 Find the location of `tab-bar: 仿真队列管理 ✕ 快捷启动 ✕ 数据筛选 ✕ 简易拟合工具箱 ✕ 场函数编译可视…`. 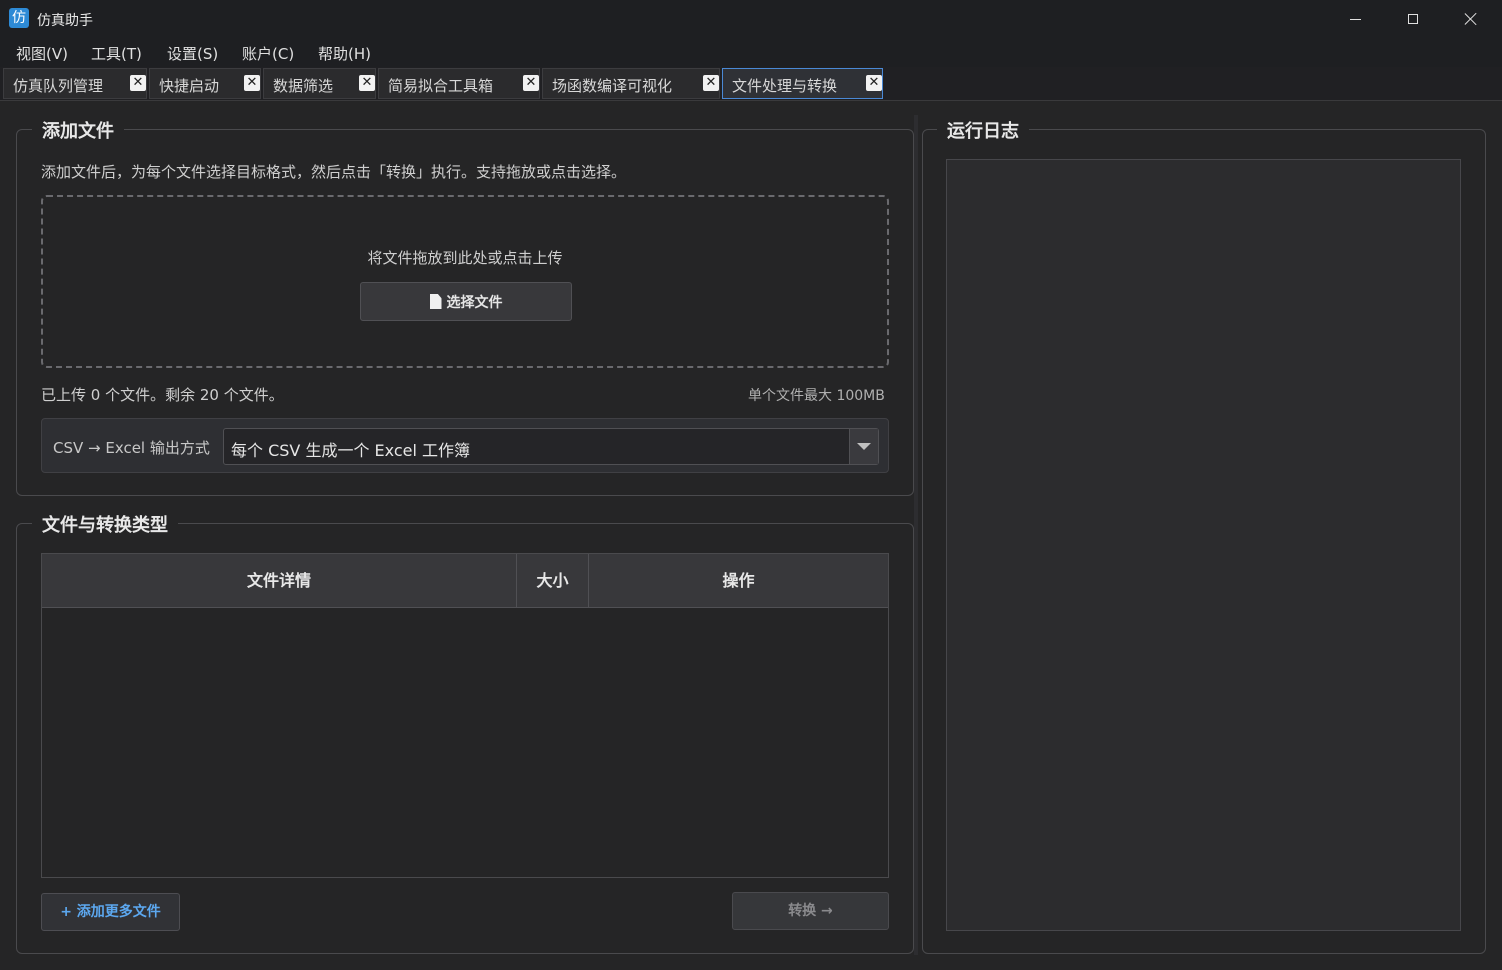

tab-bar: 仿真队列管理 ✕ 快捷启动 ✕ 数据筛选 ✕ 简易拟合工具箱 ✕ 场函数编译可视… is located at coordinates (751, 84).